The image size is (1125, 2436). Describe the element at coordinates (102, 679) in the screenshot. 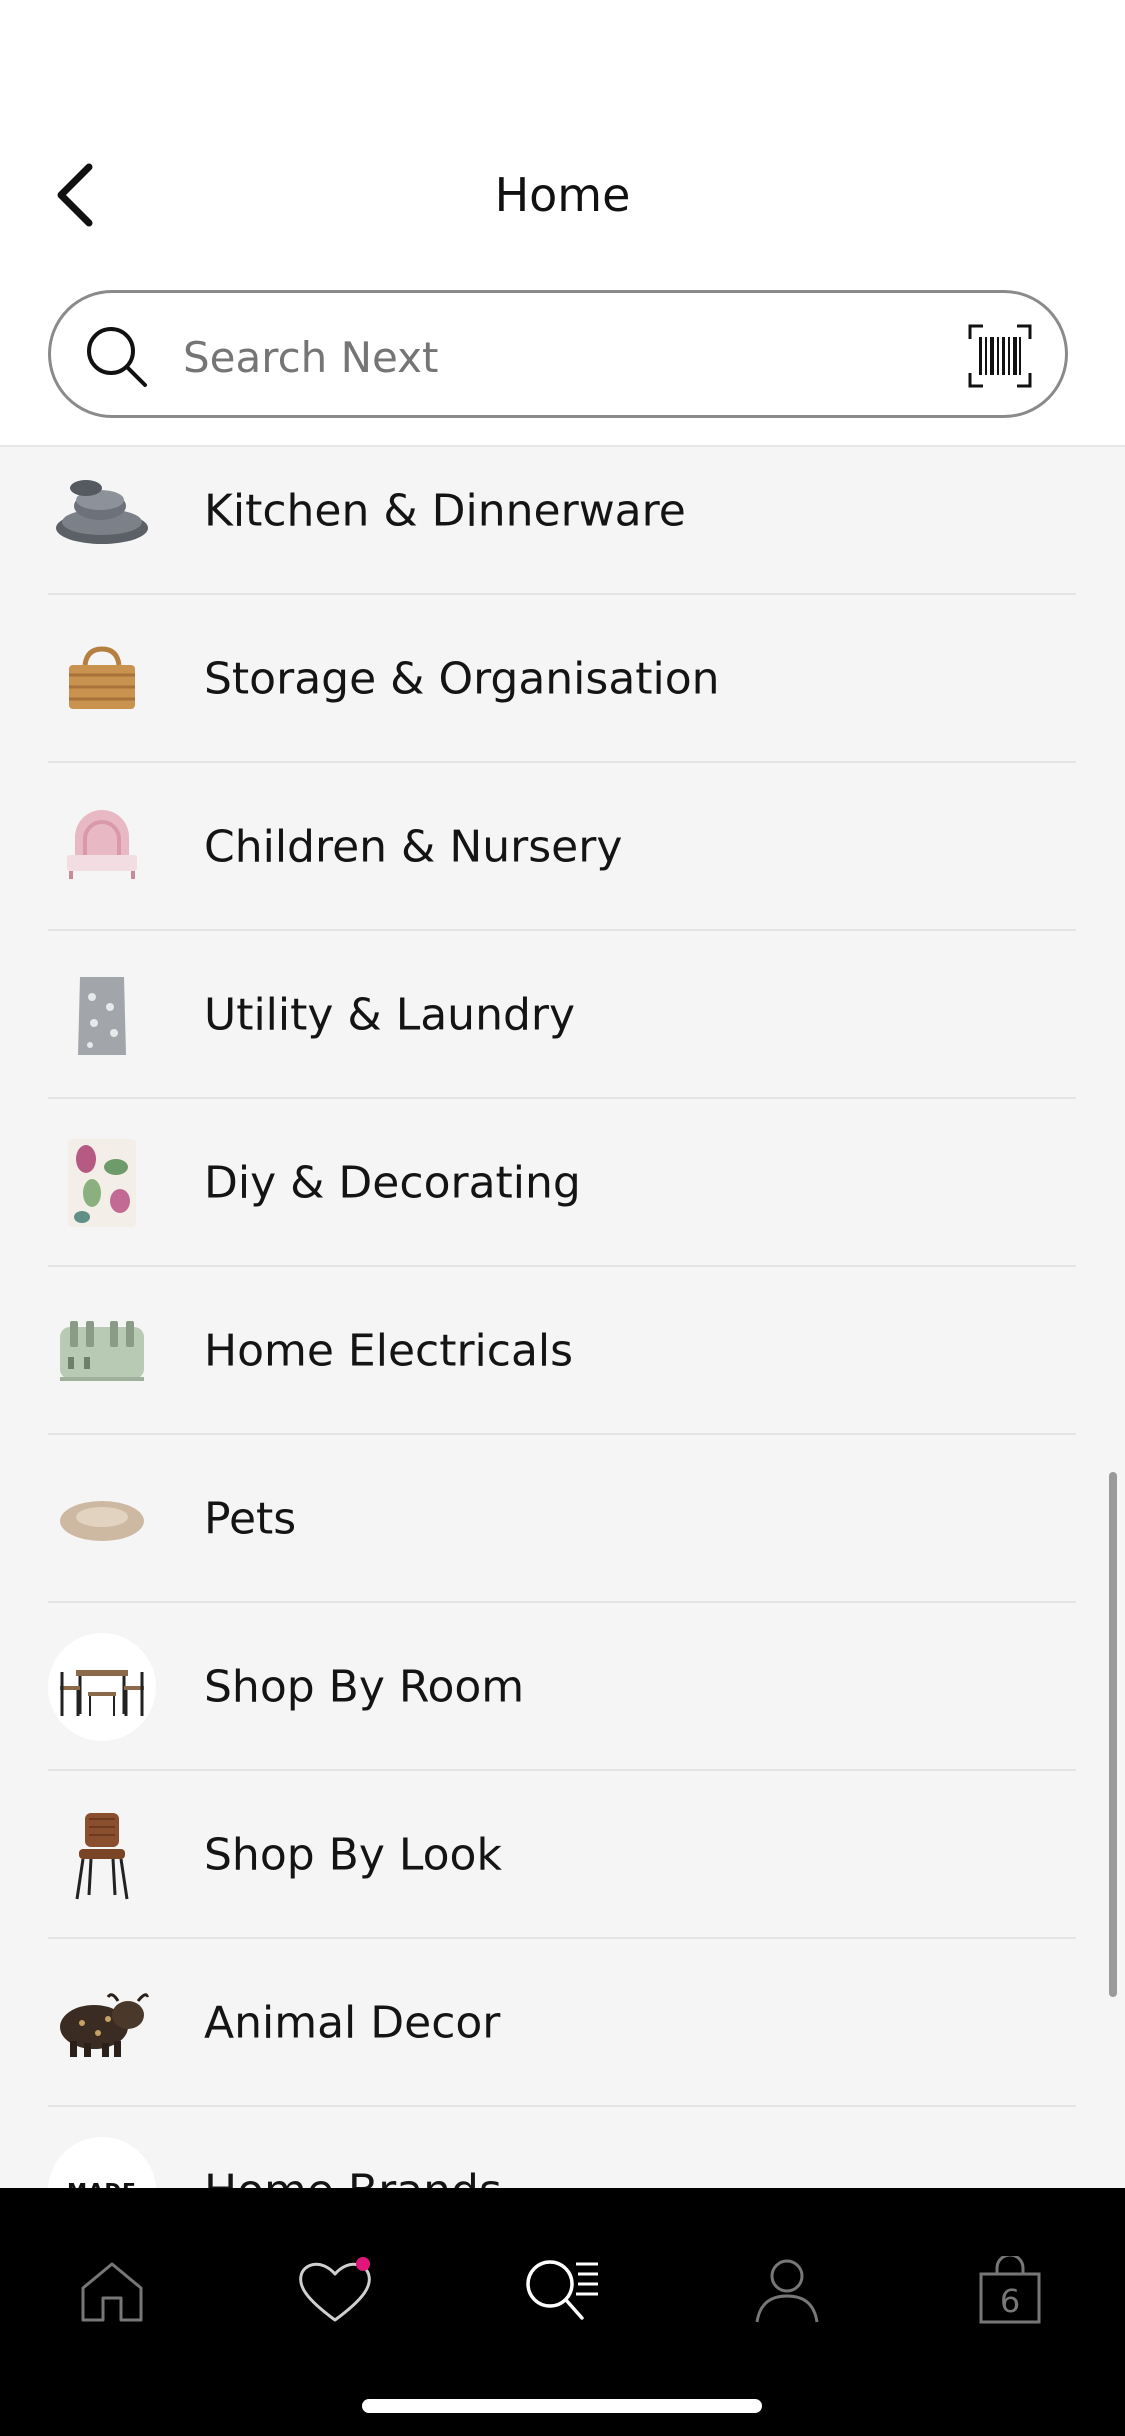

I see `wicker-basket-thumbnail` at that location.